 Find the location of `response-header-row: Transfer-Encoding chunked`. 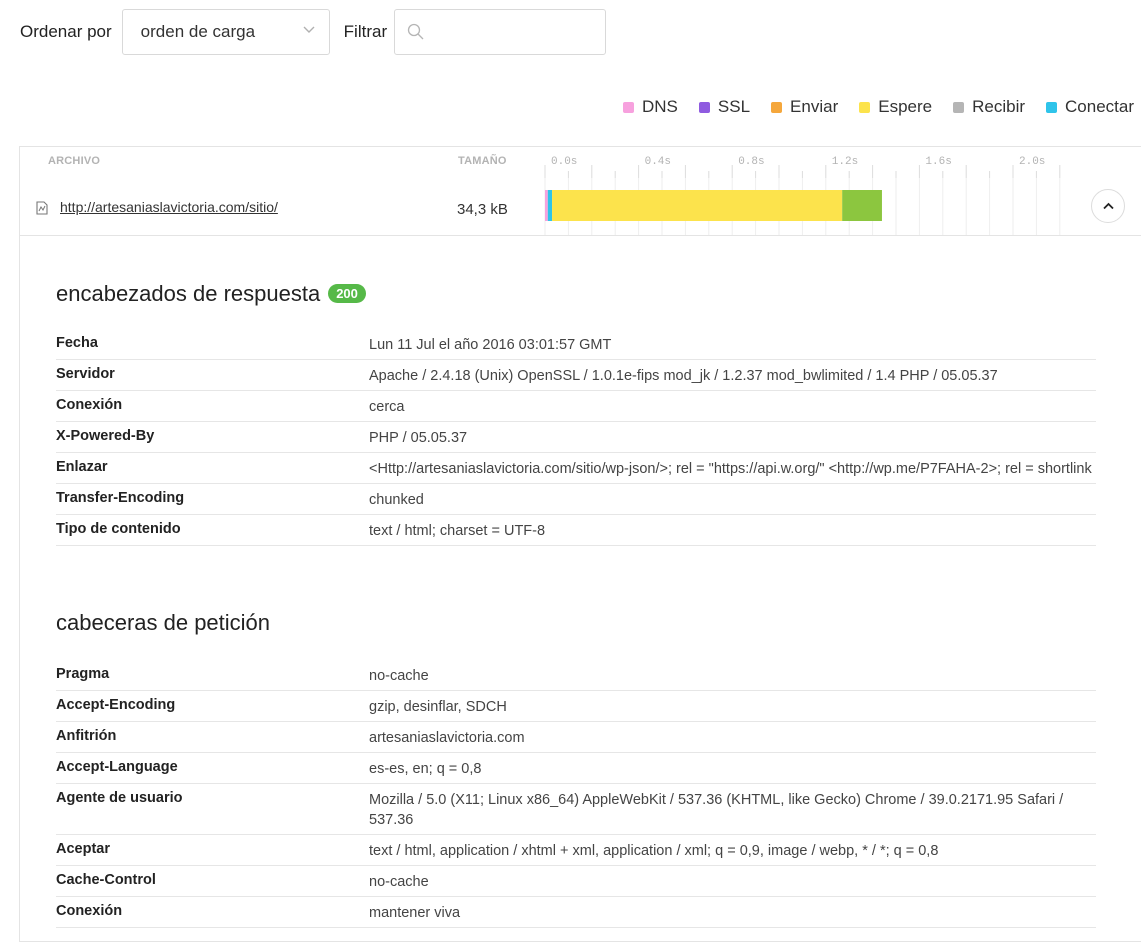

response-header-row: Transfer-Encoding chunked is located at coordinates (576, 499).